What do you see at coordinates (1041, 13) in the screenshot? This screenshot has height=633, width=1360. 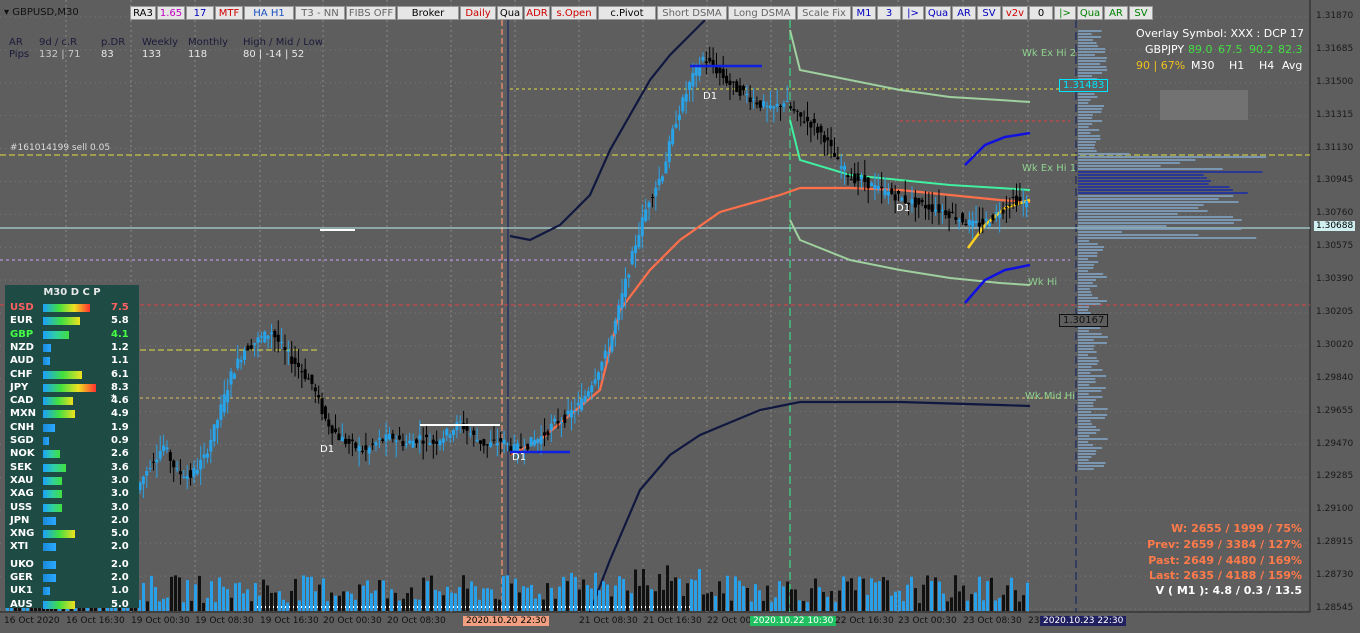 I see `toolbar-button-23: 0` at bounding box center [1041, 13].